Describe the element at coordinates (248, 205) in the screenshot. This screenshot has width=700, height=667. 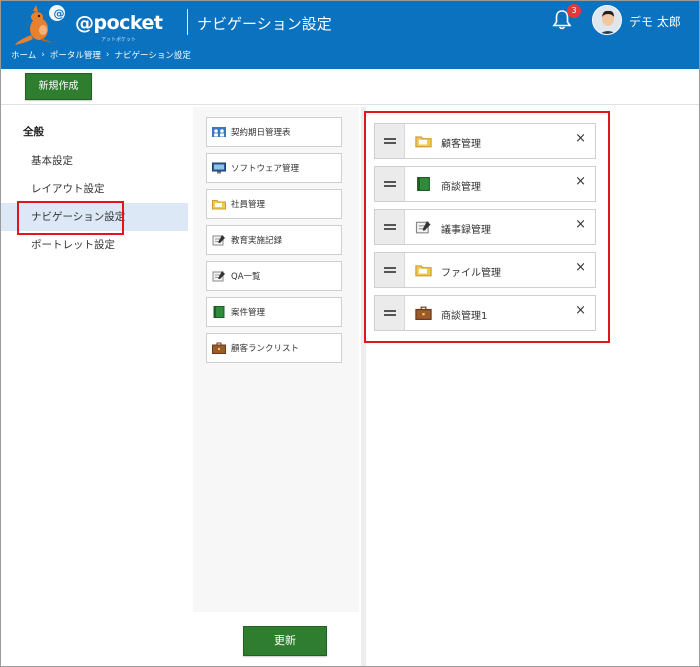
I see `palette-item-label: 社員管理` at that location.